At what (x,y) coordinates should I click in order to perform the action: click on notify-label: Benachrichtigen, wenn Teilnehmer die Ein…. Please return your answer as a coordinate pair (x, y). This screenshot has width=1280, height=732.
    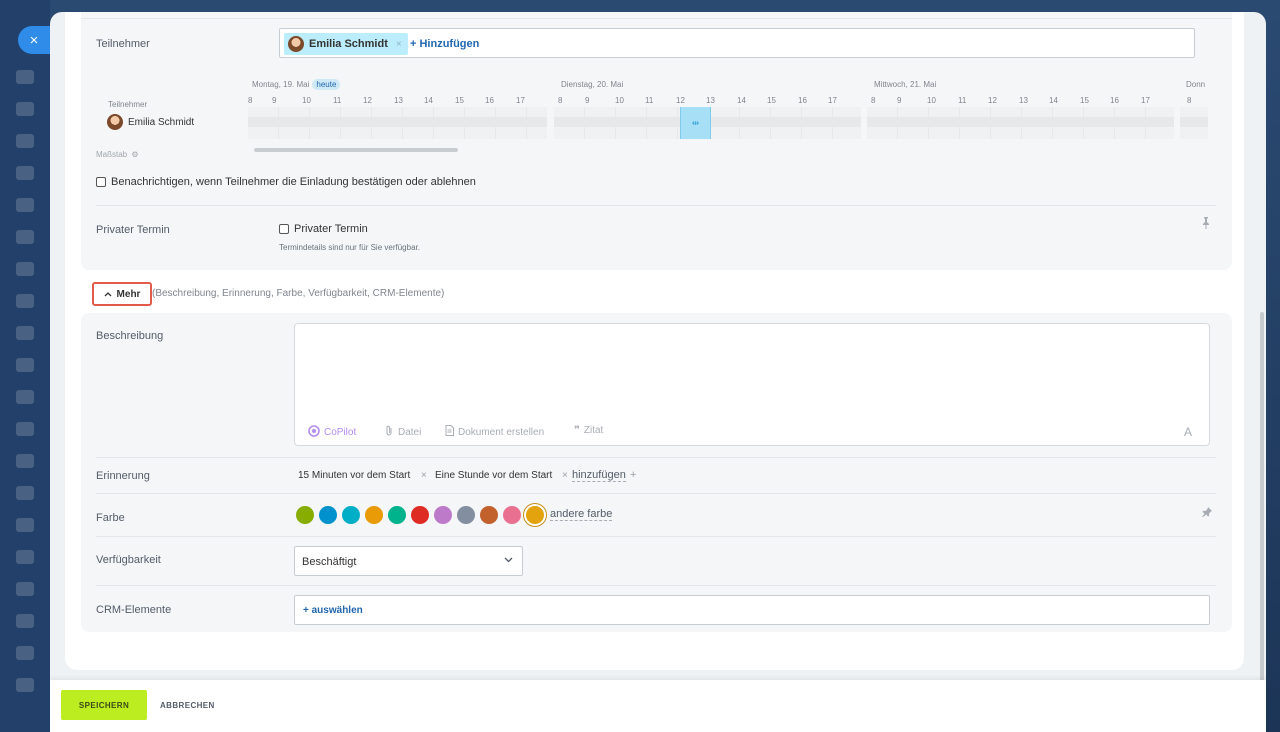
    Looking at the image, I should click on (293, 182).